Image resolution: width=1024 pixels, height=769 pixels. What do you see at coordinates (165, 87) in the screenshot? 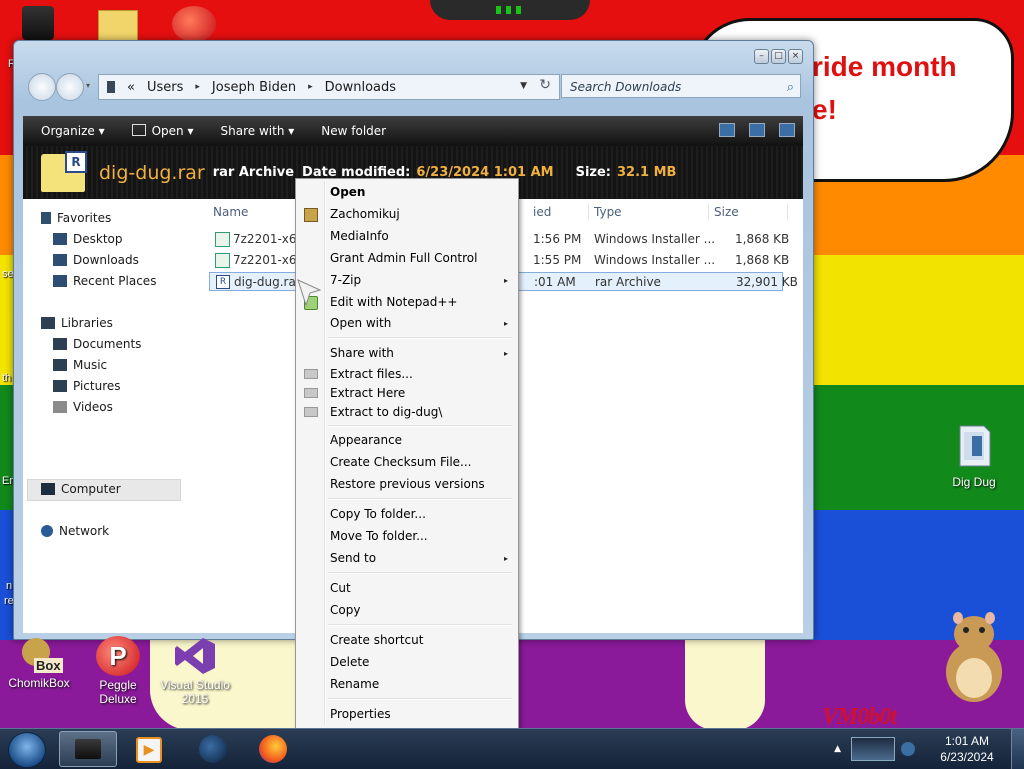
I see `breadcrumb-users: Users` at bounding box center [165, 87].